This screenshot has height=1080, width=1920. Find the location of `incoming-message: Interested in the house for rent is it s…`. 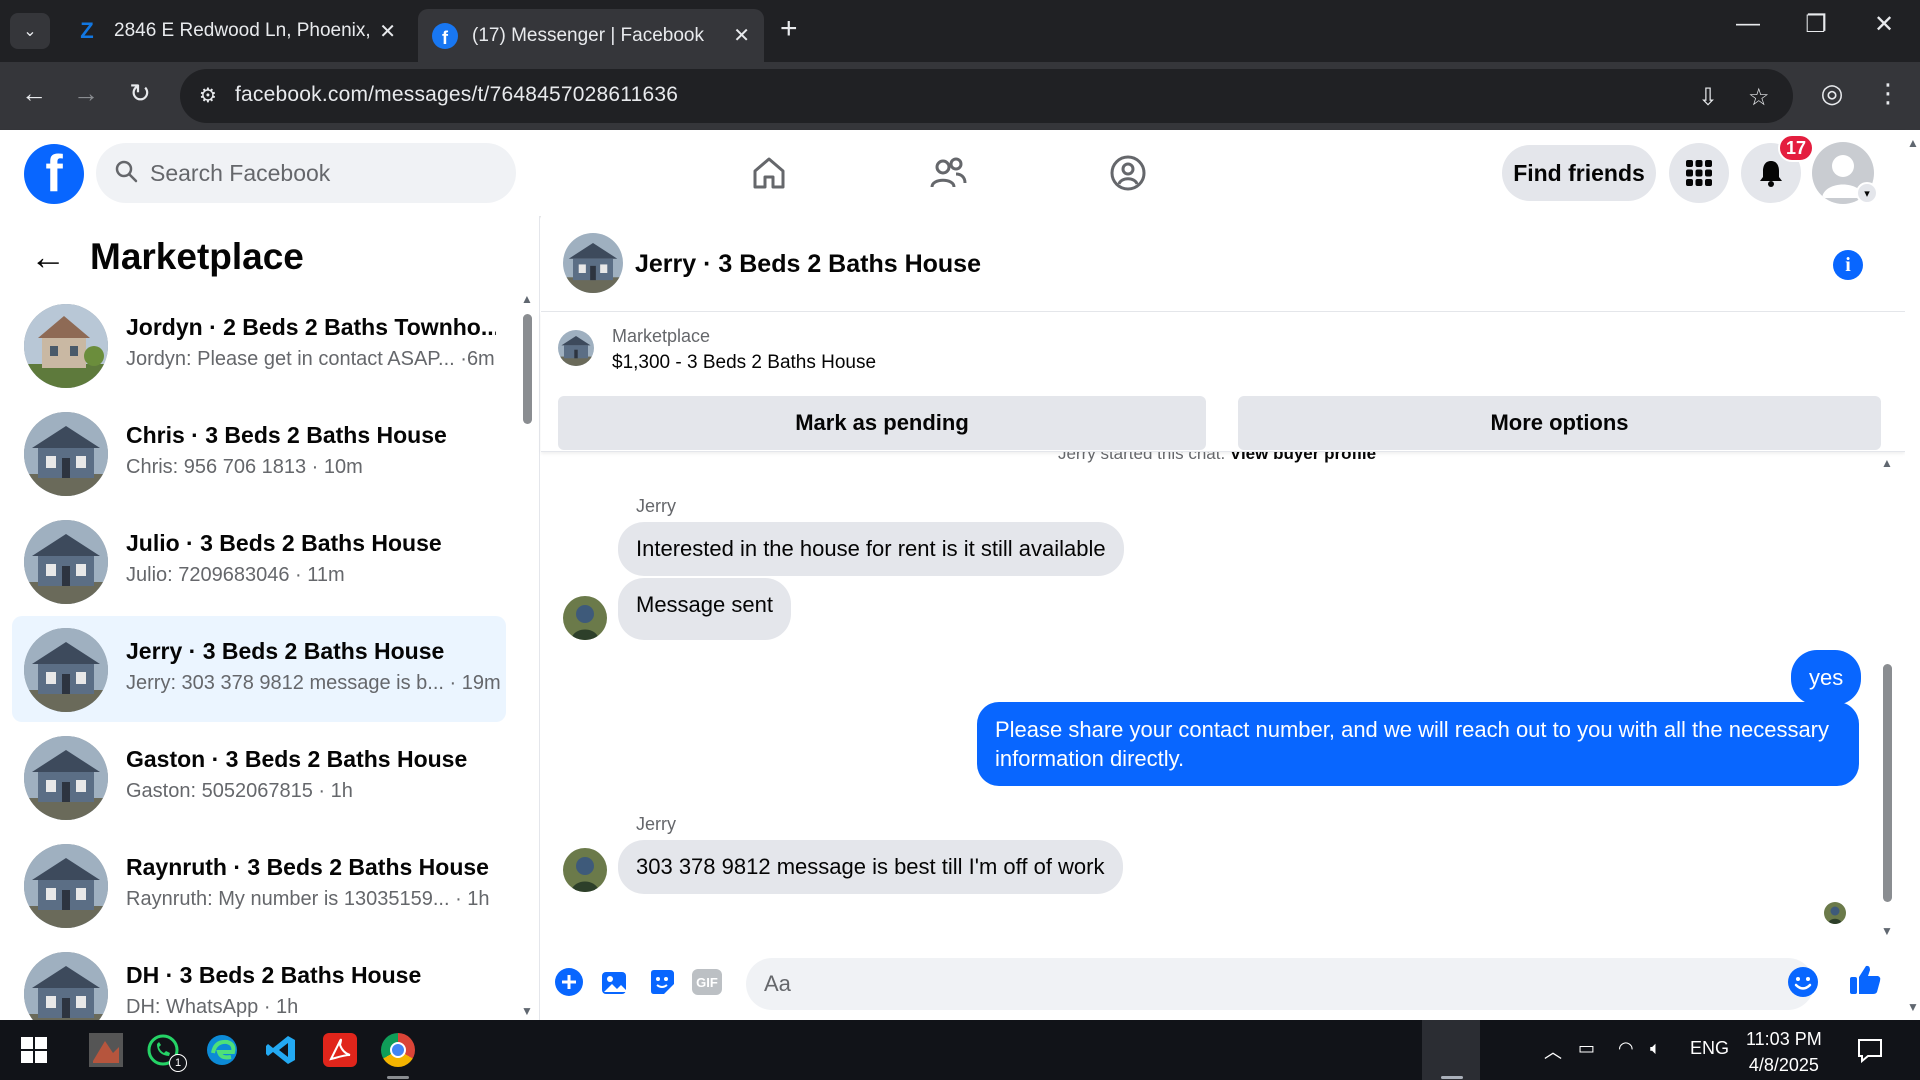

incoming-message: Interested in the house for rent is it s… is located at coordinates (871, 549).